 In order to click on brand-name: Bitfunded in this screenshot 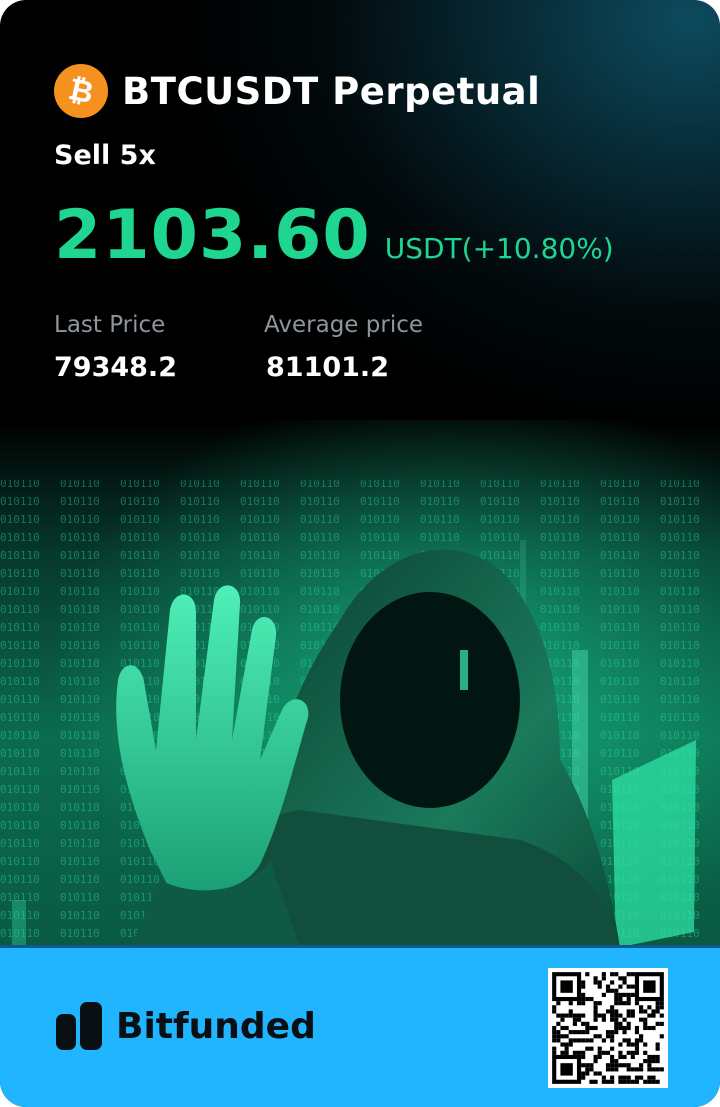, I will do `click(216, 1026)`.